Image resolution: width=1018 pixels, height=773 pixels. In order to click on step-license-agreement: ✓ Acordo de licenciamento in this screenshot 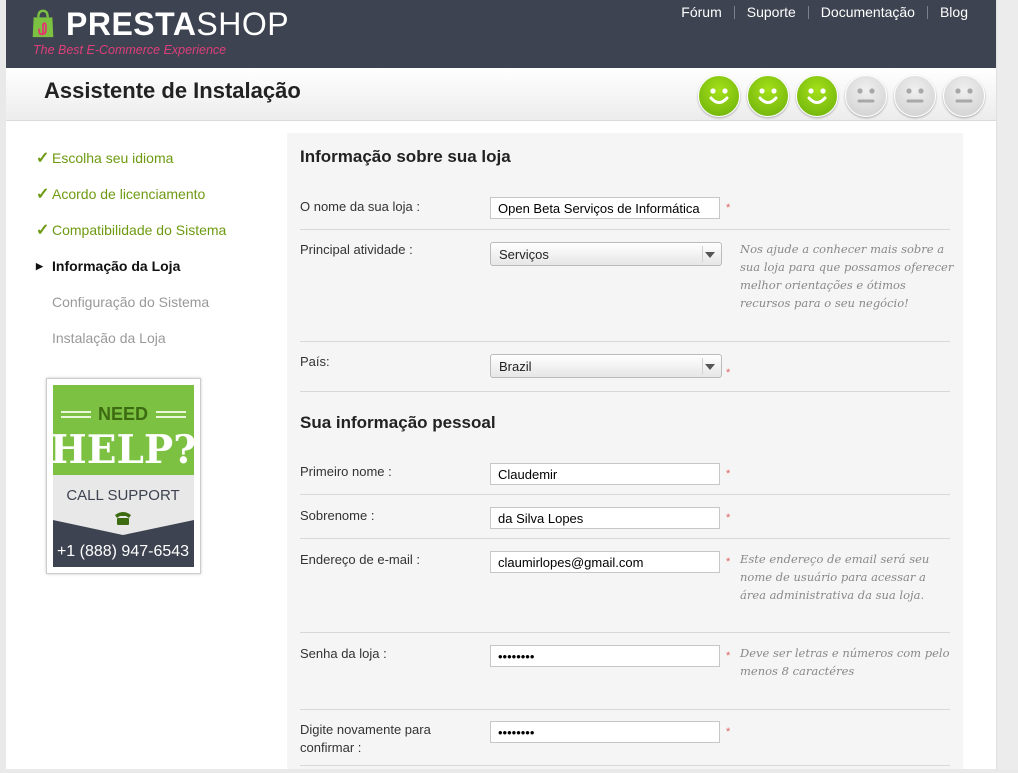, I will do `click(146, 194)`.